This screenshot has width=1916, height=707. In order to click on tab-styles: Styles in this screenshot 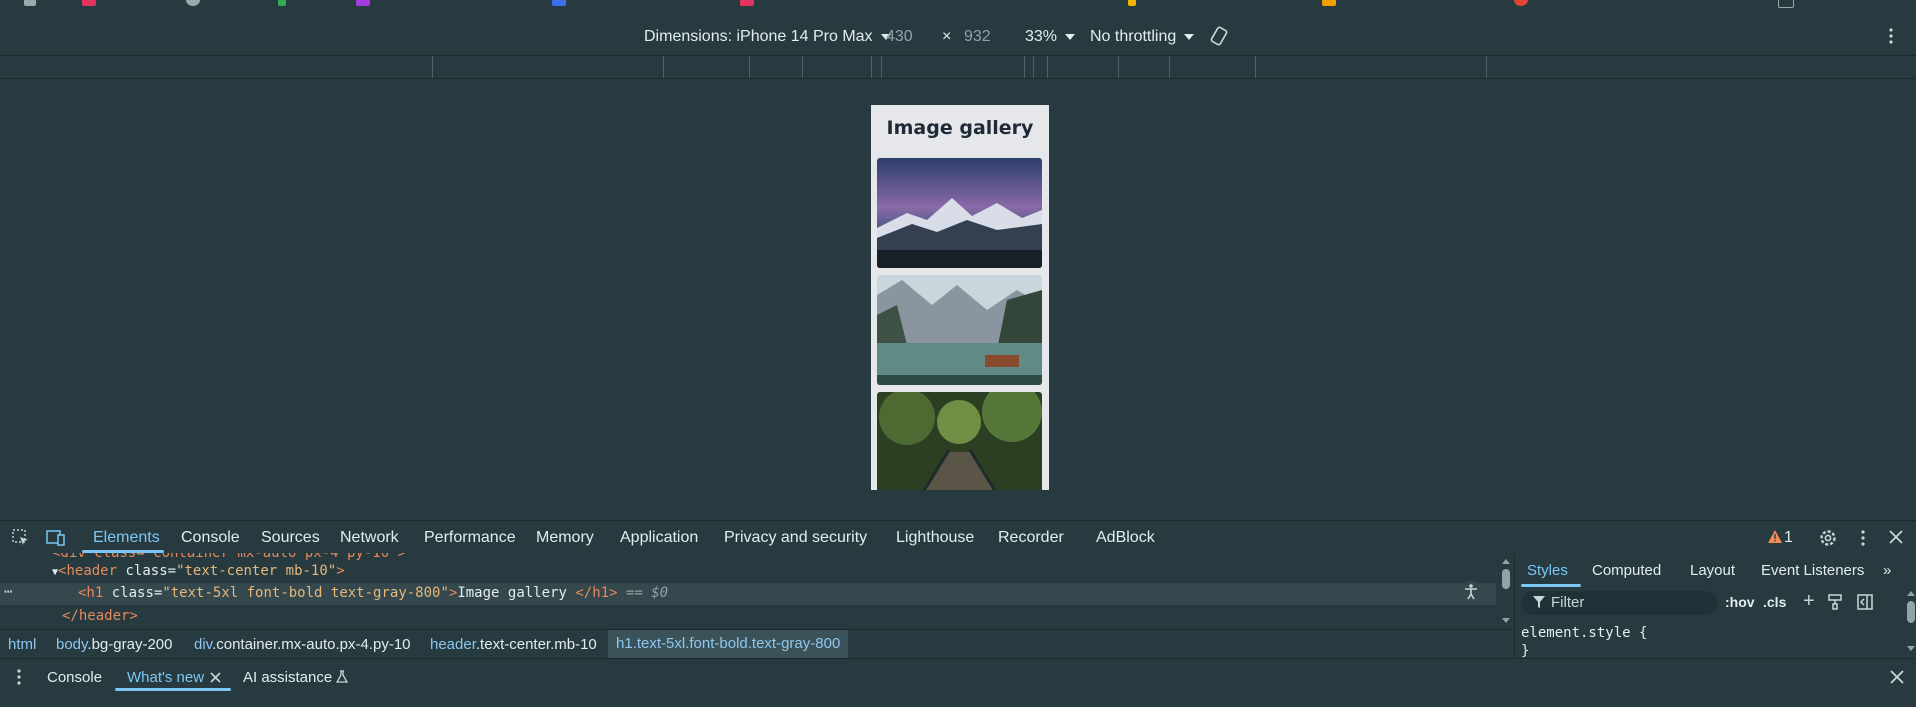, I will do `click(1547, 570)`.